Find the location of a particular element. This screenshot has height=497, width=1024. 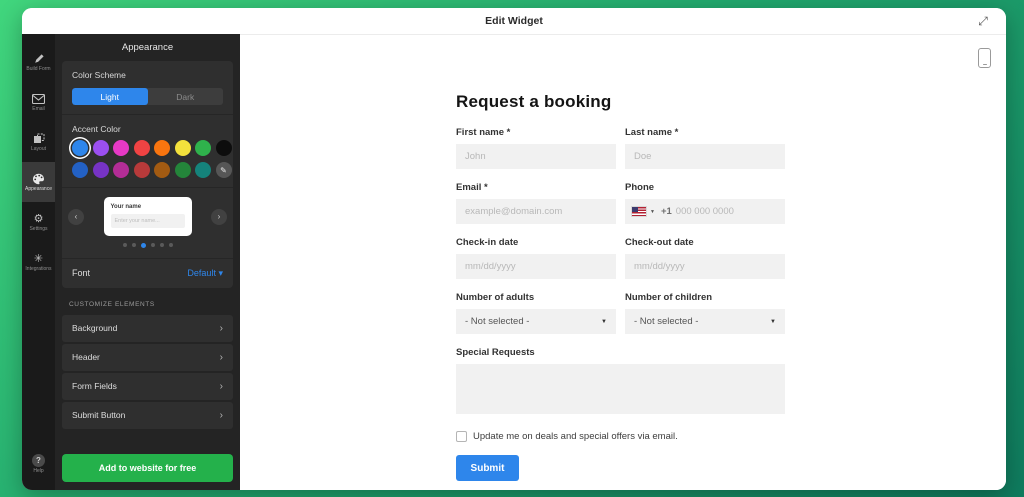

color-scheme-label: Color Scheme is located at coordinates (99, 75).